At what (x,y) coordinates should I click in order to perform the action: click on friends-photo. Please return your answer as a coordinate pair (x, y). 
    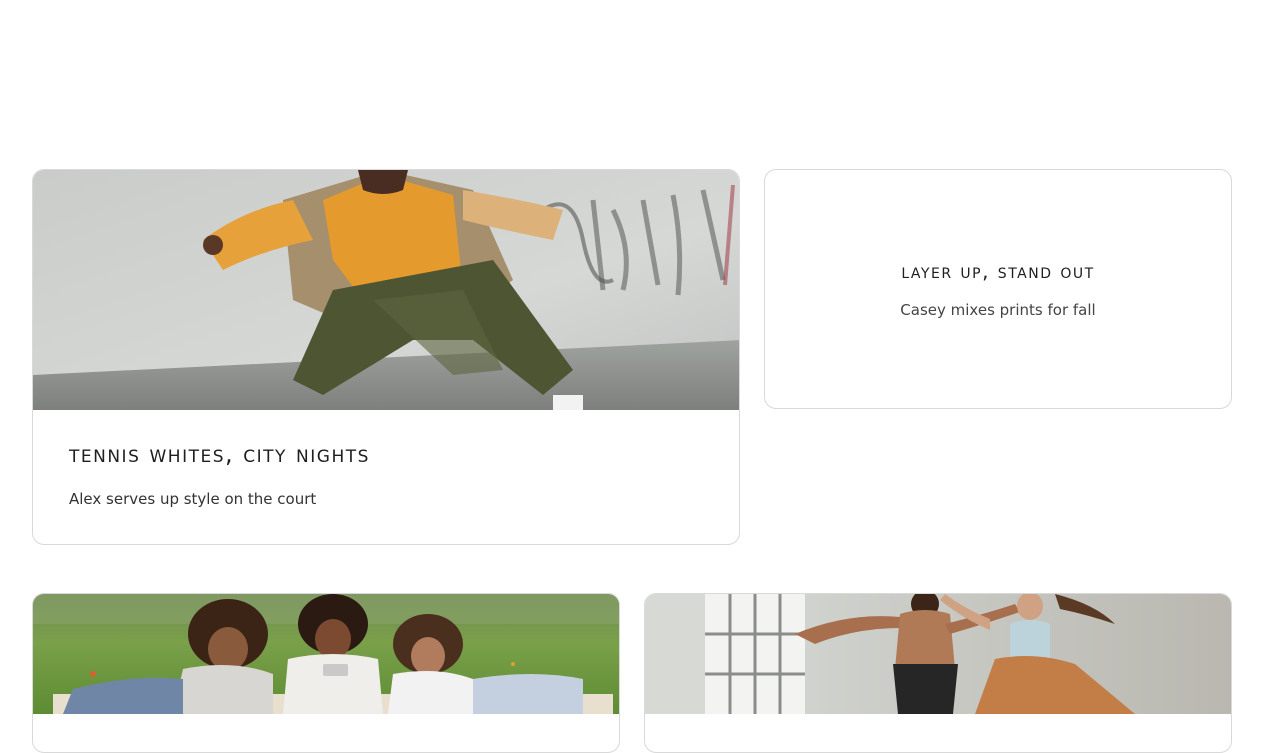
    Looking at the image, I should click on (326, 654).